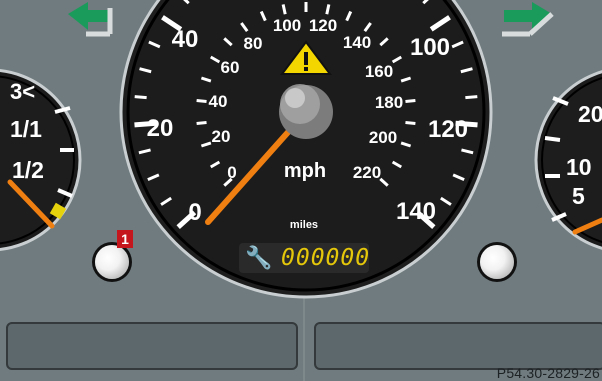  What do you see at coordinates (497, 262) in the screenshot?
I see `reset-knob-right` at bounding box center [497, 262].